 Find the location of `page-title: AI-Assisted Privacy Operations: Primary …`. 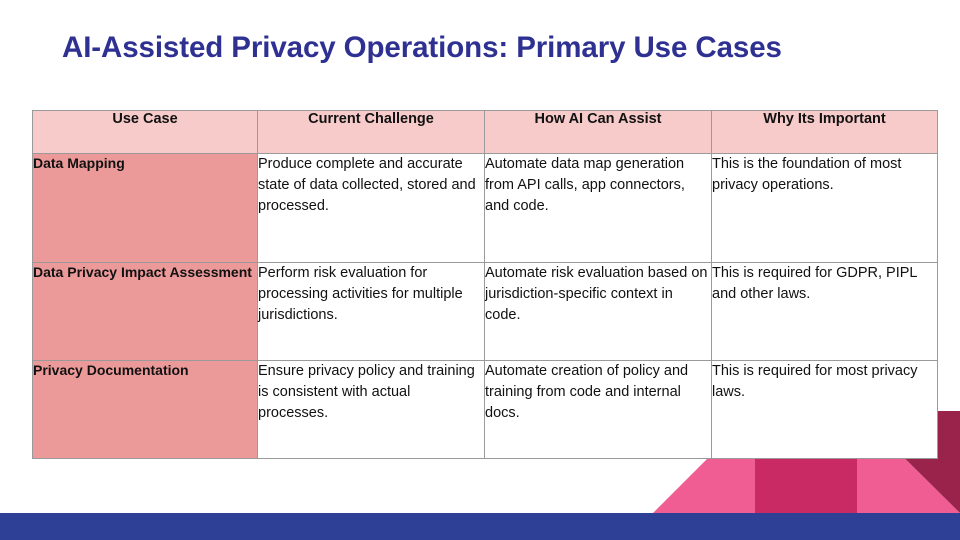

page-title: AI-Assisted Privacy Operations: Primary … is located at coordinates (422, 47).